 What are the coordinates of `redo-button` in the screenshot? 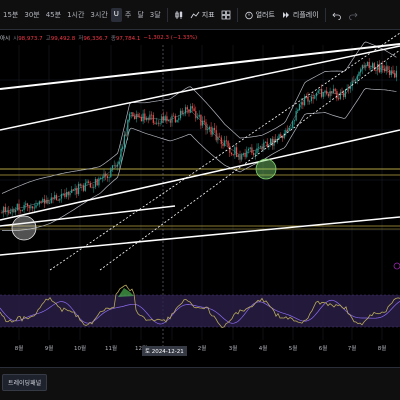 It's located at (353, 15).